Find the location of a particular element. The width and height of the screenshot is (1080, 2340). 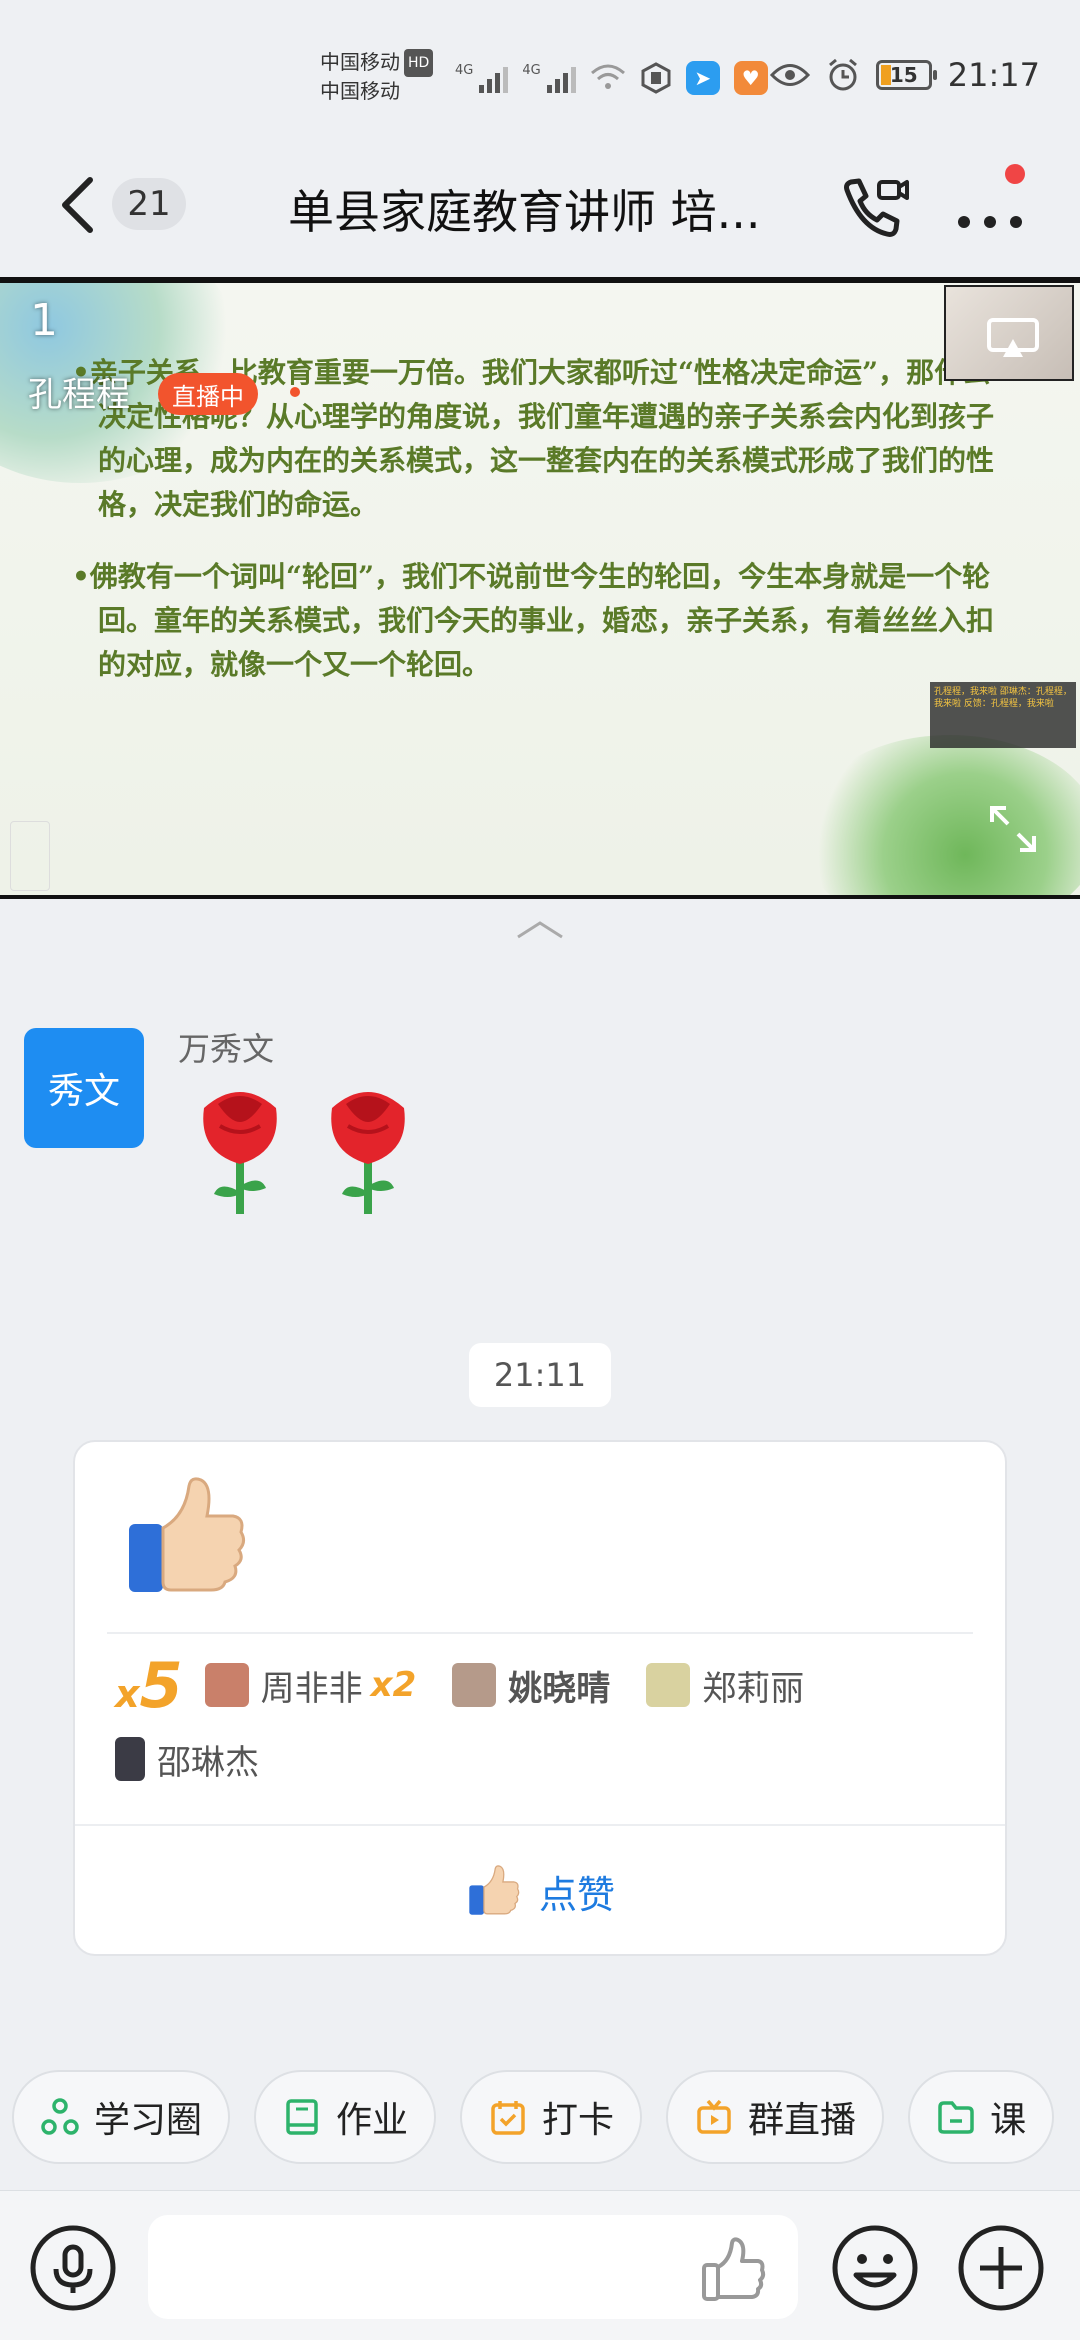

status-bar: 中国移动 HD 中国移动 4G 4G ➤ ♥ 15 21:17 is located at coordinates (540, 75).